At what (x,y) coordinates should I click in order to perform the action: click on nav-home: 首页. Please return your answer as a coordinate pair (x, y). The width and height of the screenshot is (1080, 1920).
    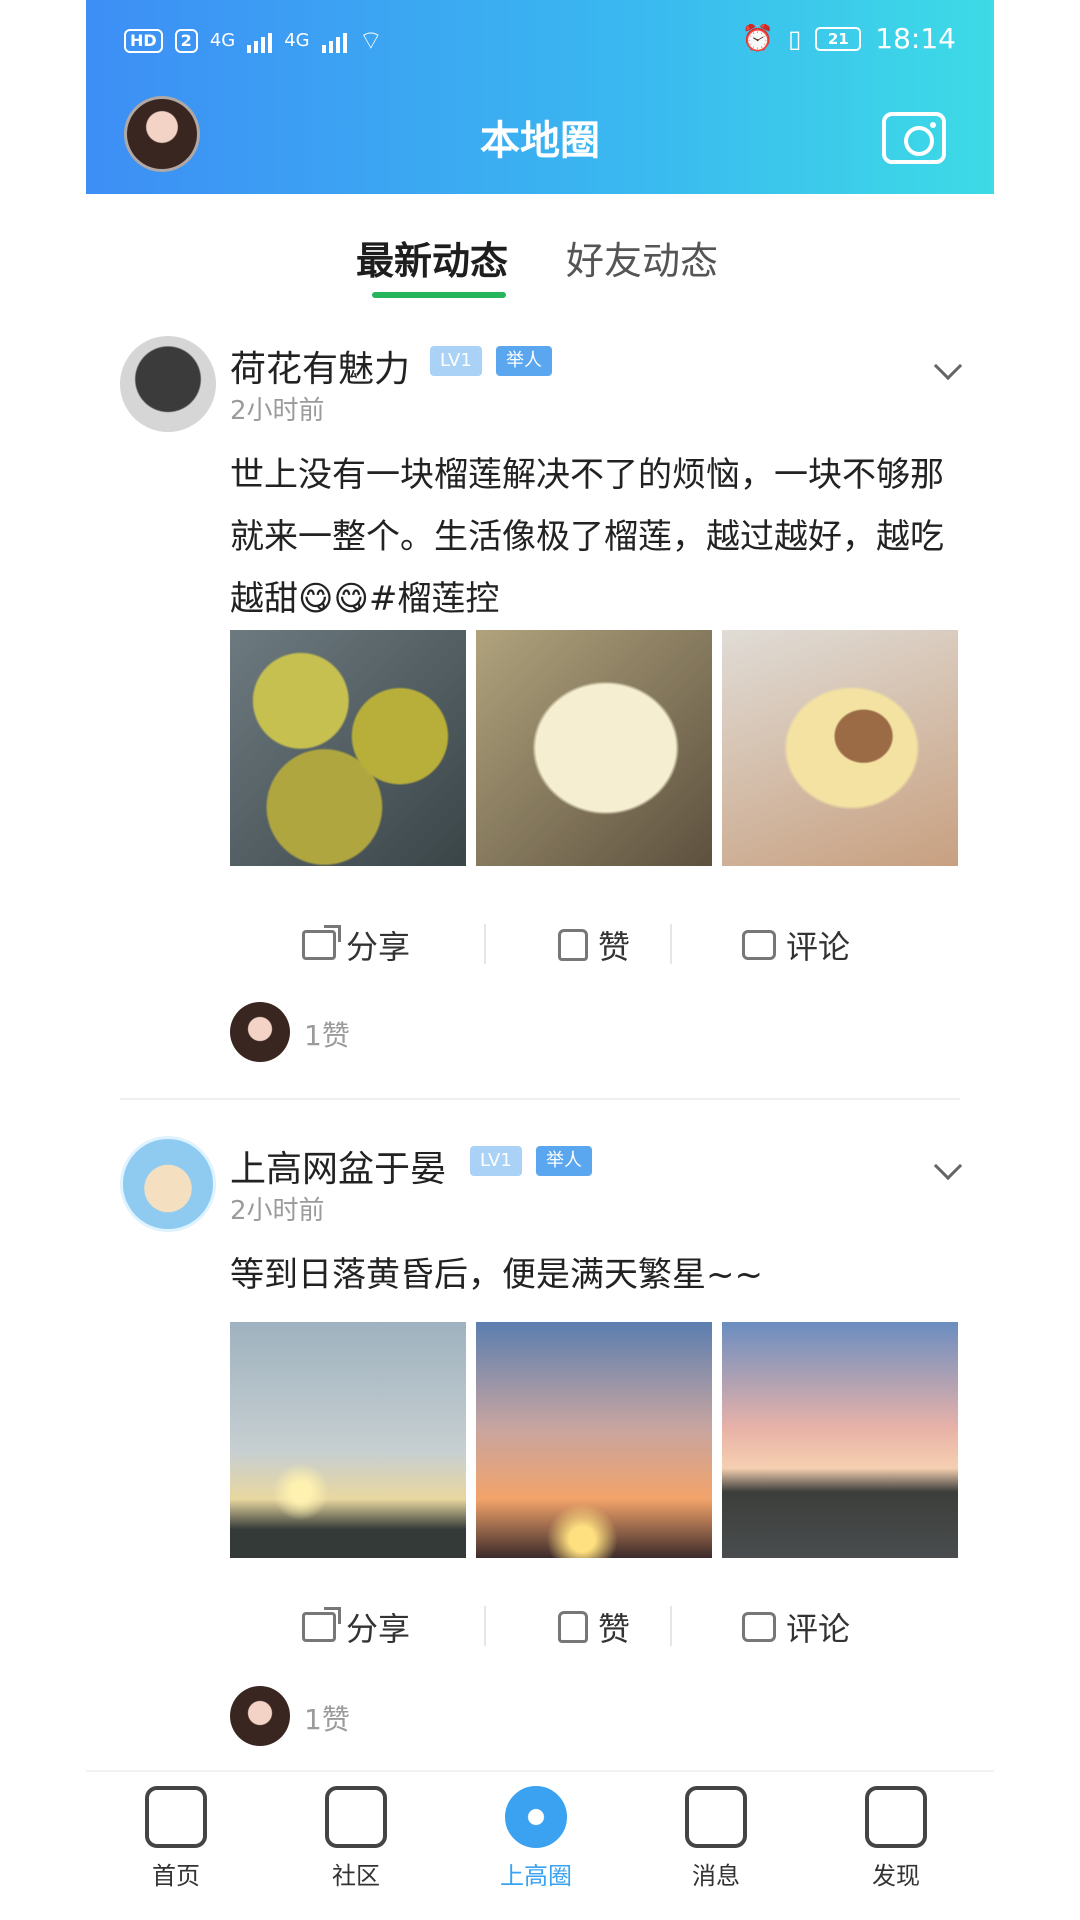
    Looking at the image, I should click on (176, 1838).